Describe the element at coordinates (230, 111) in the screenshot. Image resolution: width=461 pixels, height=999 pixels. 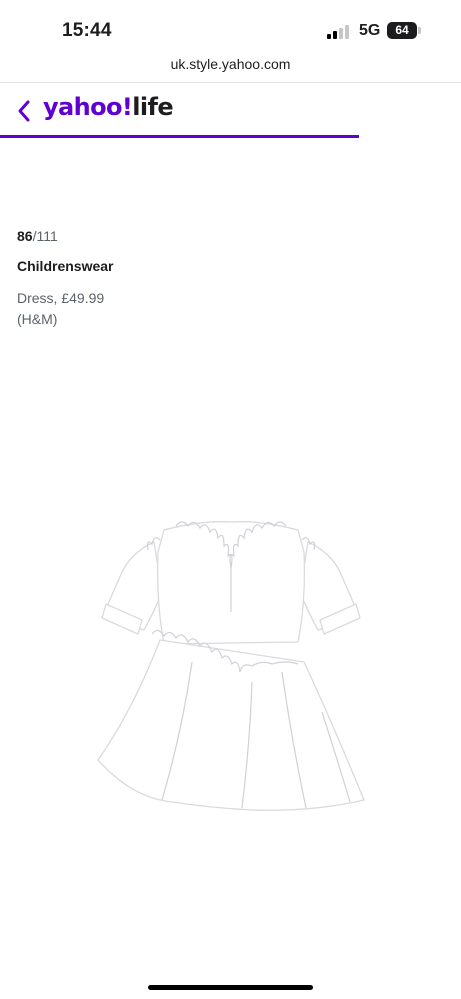
I see `site-header: yahoo!life` at that location.